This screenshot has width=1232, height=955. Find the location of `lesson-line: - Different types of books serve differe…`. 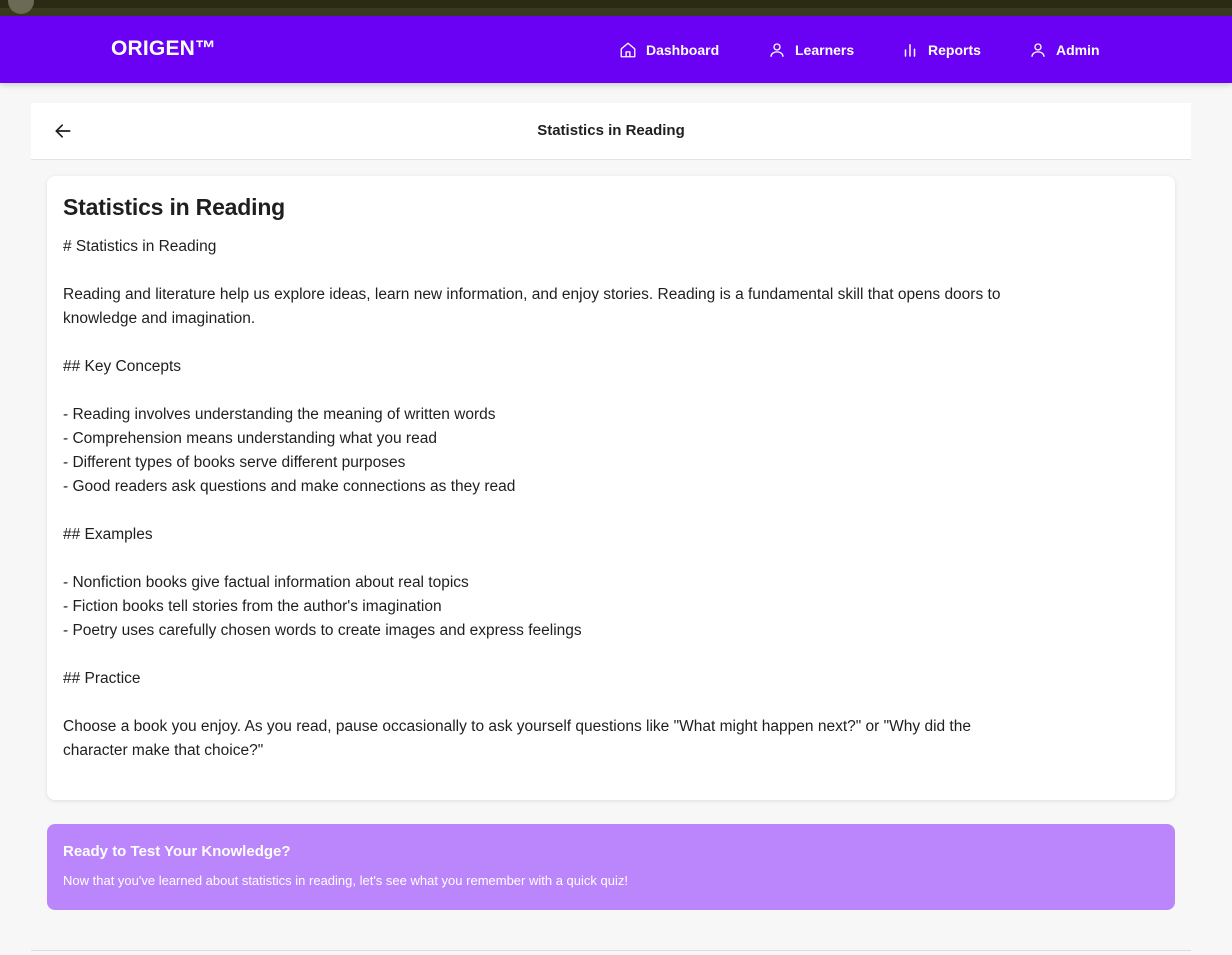

lesson-line: - Different types of books serve differe… is located at coordinates (234, 462).